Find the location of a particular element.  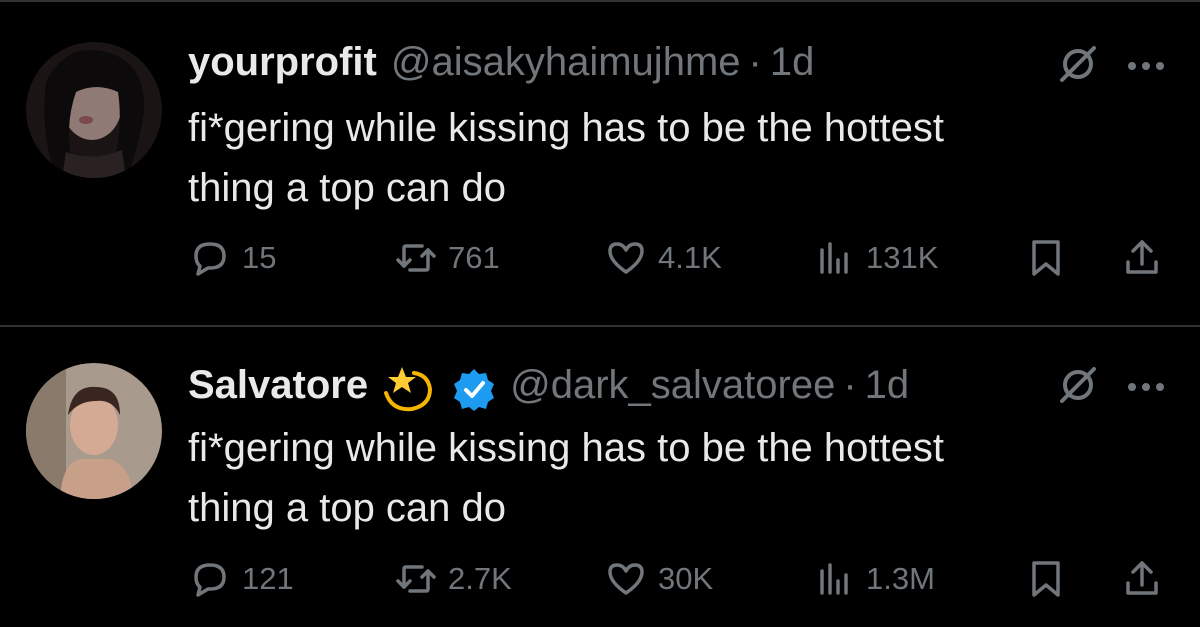

display-name: Salvatore is located at coordinates (278, 385).